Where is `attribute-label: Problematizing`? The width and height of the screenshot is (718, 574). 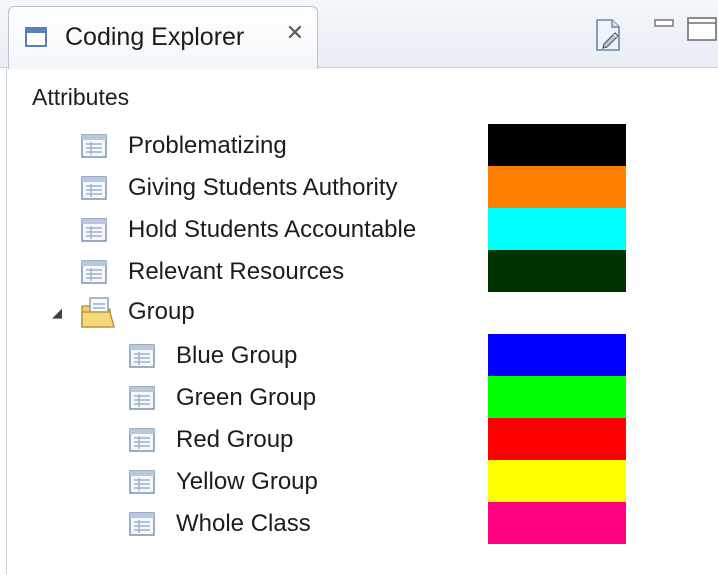
attribute-label: Problematizing is located at coordinates (207, 145).